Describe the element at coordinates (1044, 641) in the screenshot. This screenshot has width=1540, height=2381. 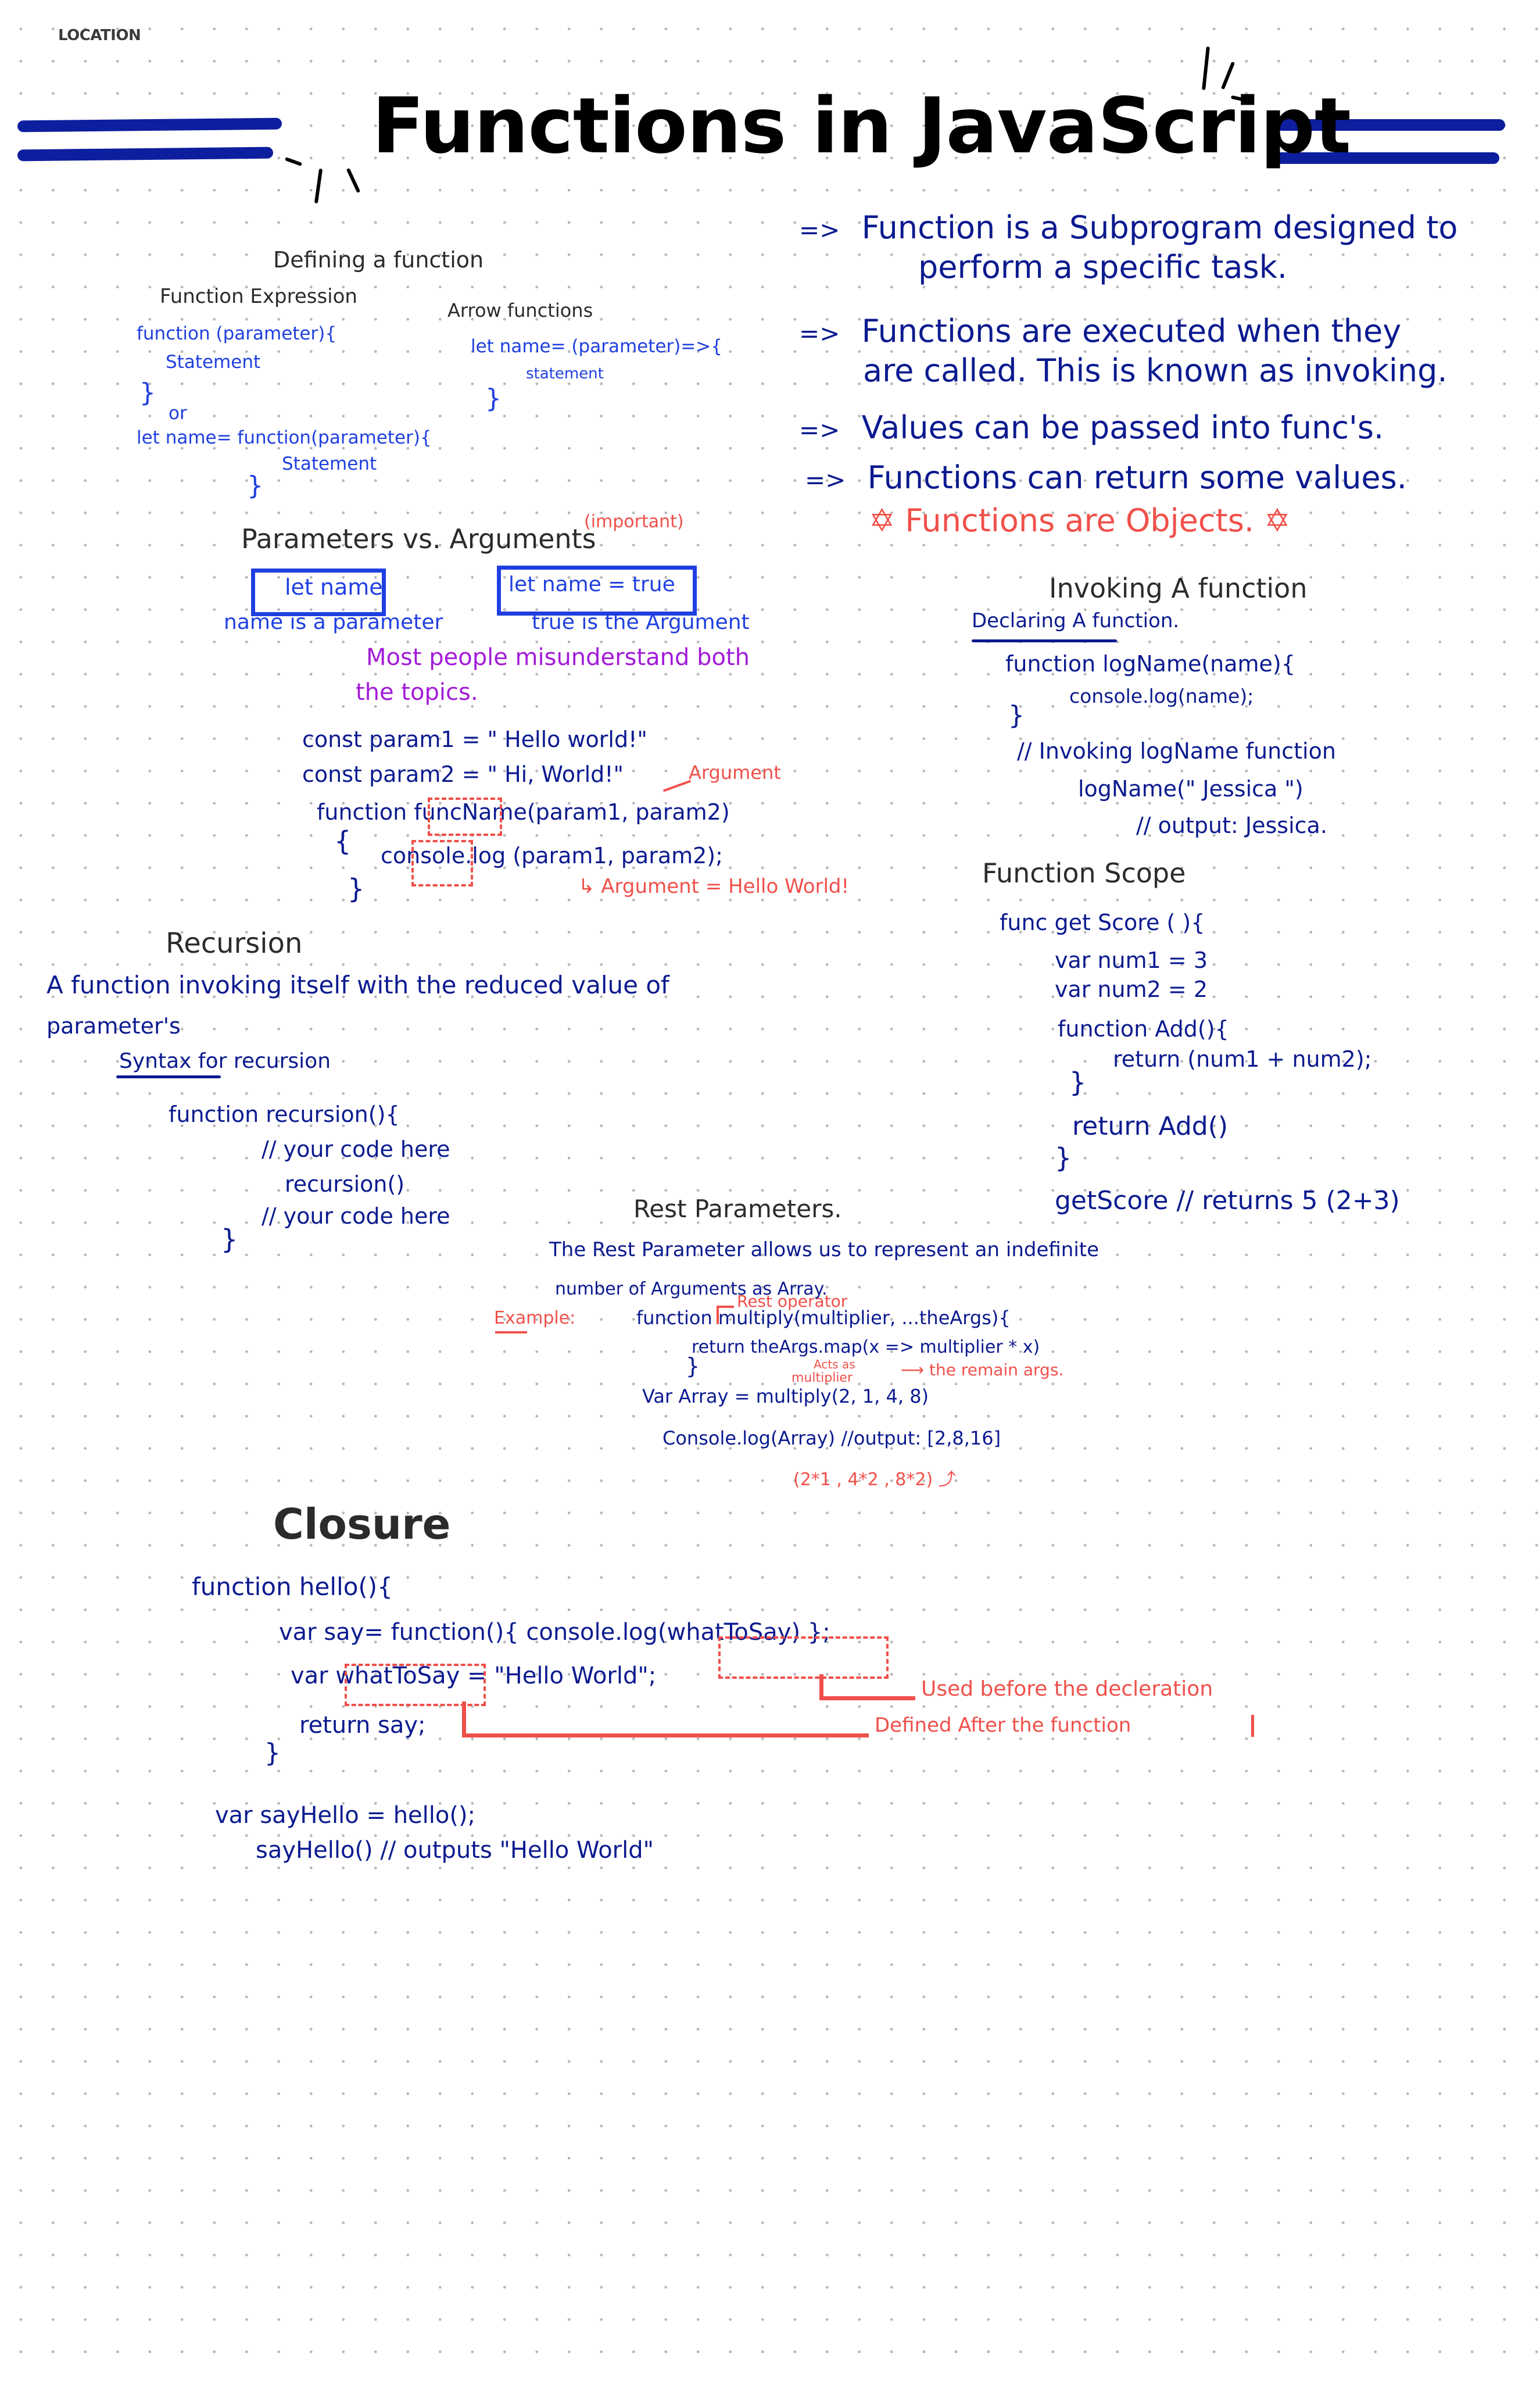
I see `declaring-underline` at that location.